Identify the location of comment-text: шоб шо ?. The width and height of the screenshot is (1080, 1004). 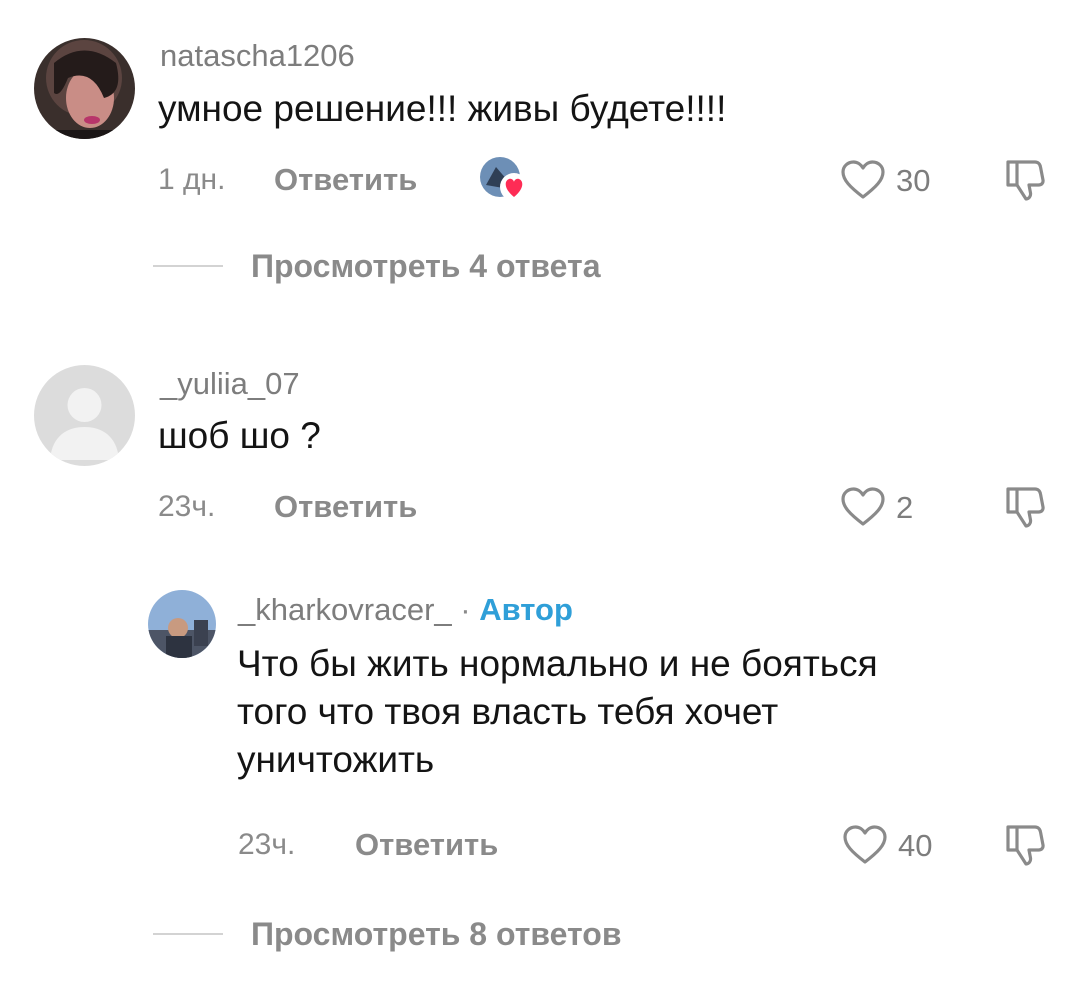
(239, 435).